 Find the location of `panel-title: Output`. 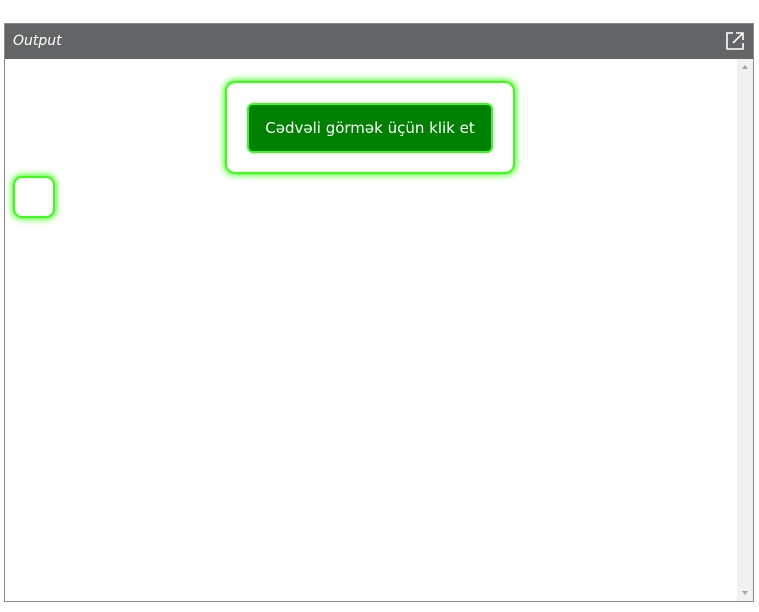

panel-title: Output is located at coordinates (37, 41).